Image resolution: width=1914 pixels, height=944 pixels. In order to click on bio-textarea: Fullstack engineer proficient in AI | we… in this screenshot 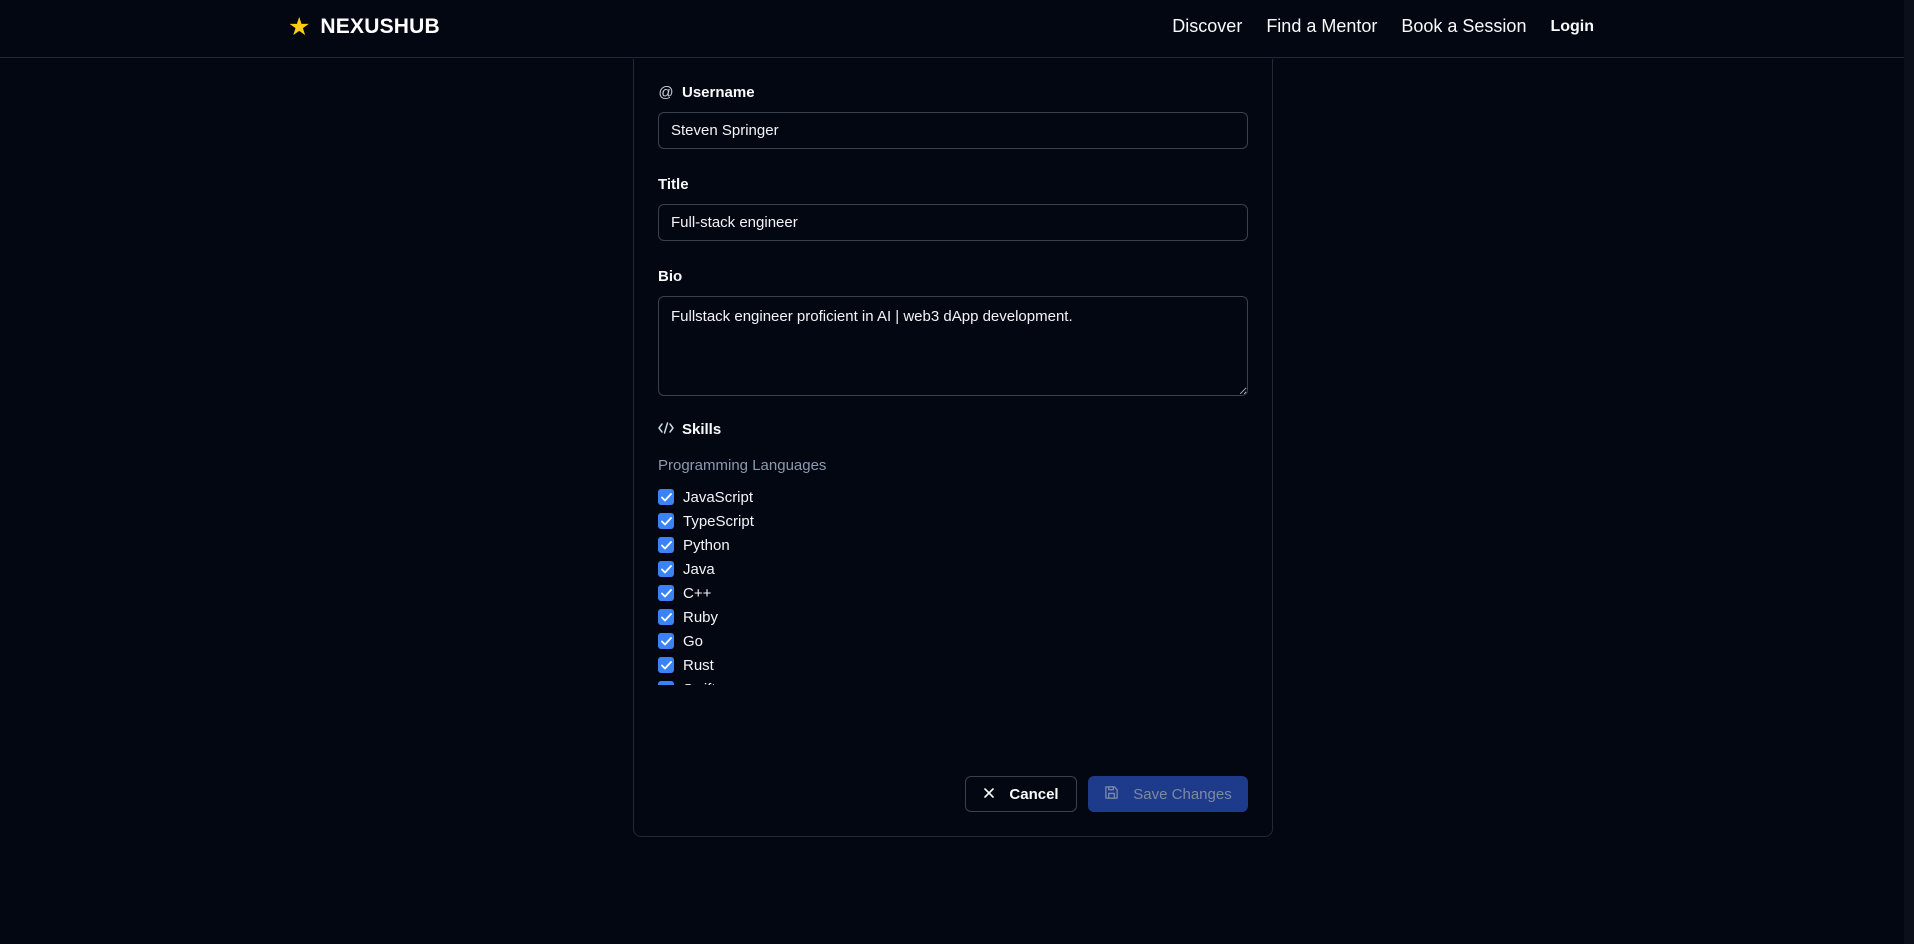, I will do `click(953, 346)`.